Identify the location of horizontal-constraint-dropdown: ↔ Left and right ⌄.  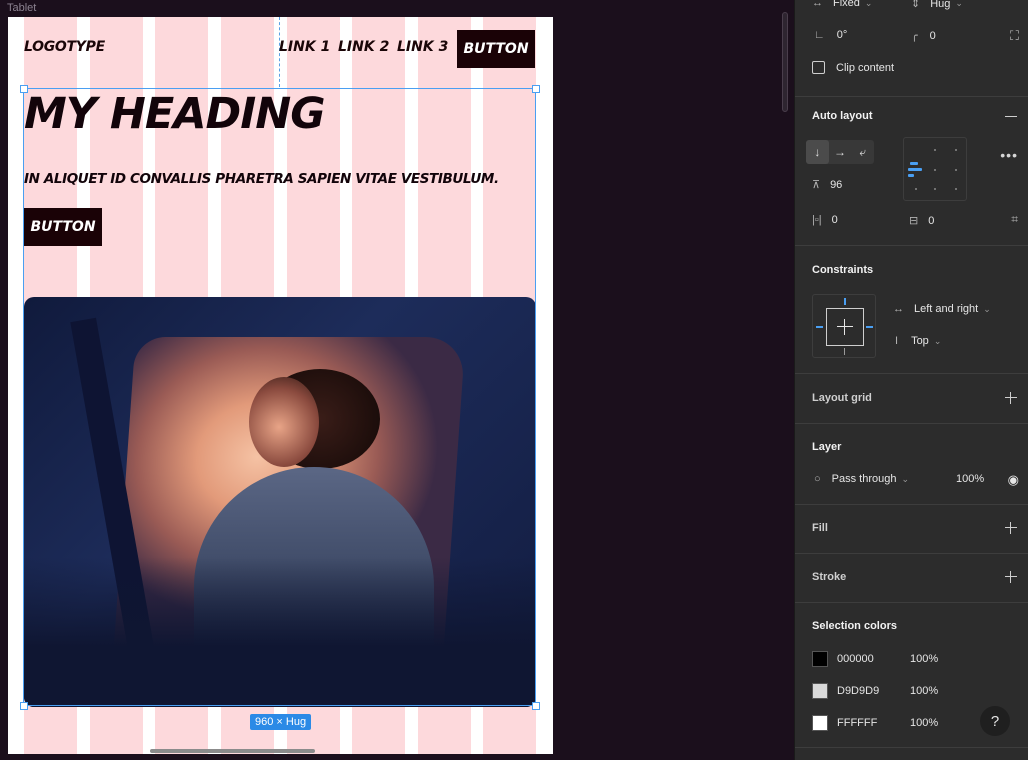
(942, 309).